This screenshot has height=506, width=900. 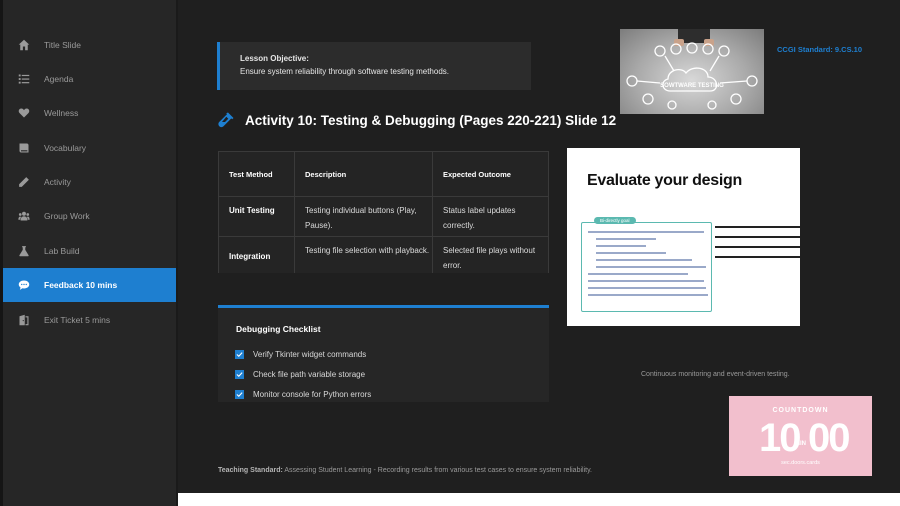 I want to click on heart-icon, so click(x=24, y=113).